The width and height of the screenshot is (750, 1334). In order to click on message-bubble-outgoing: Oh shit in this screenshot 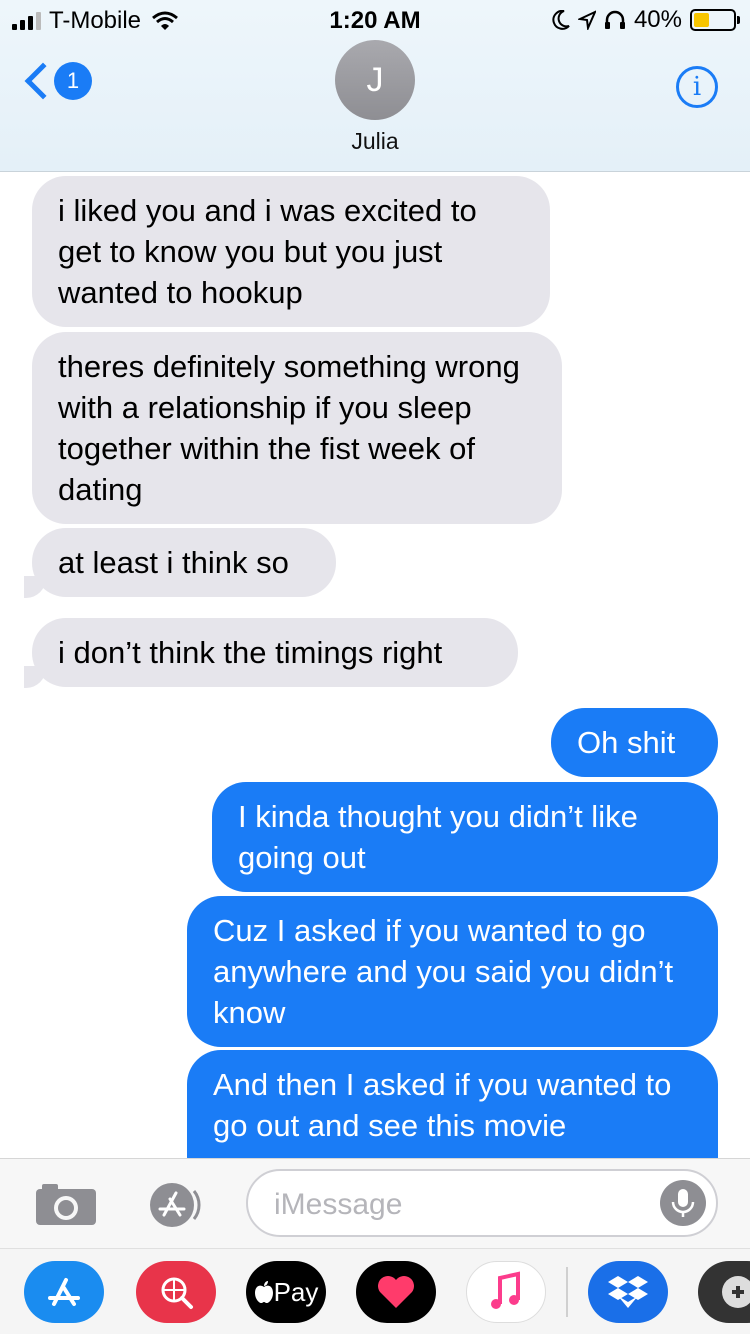, I will do `click(634, 742)`.